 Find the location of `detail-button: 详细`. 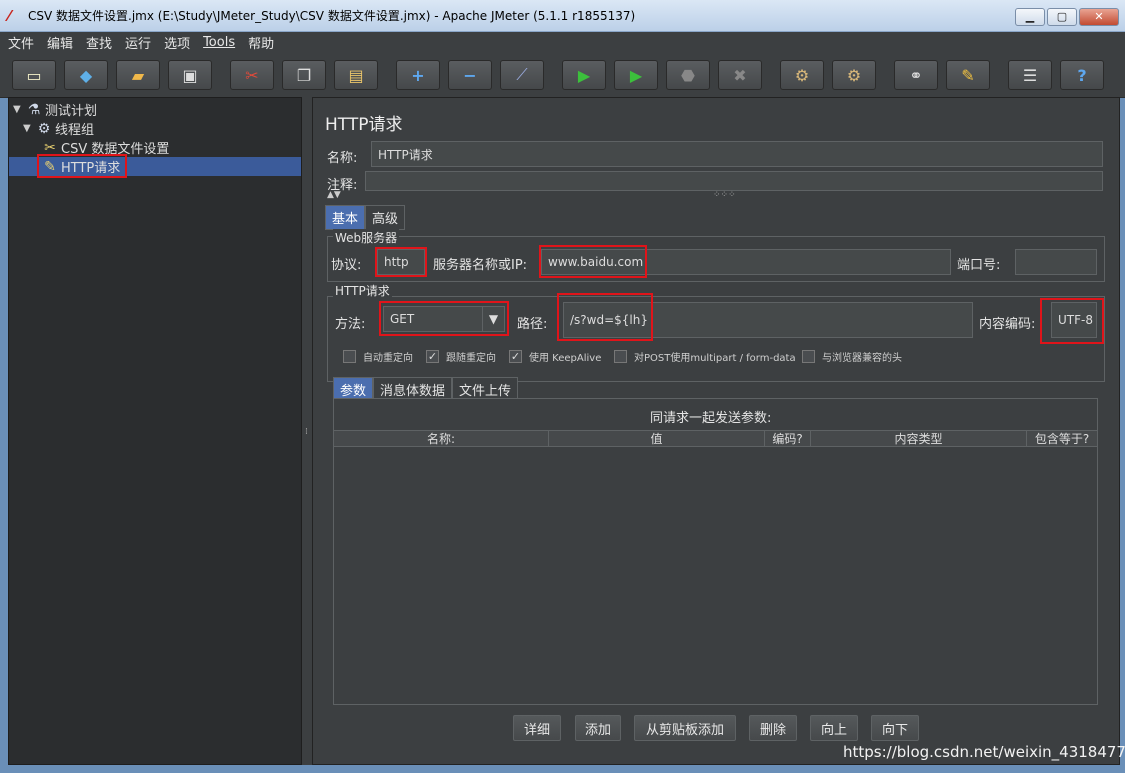

detail-button: 详细 is located at coordinates (537, 728).